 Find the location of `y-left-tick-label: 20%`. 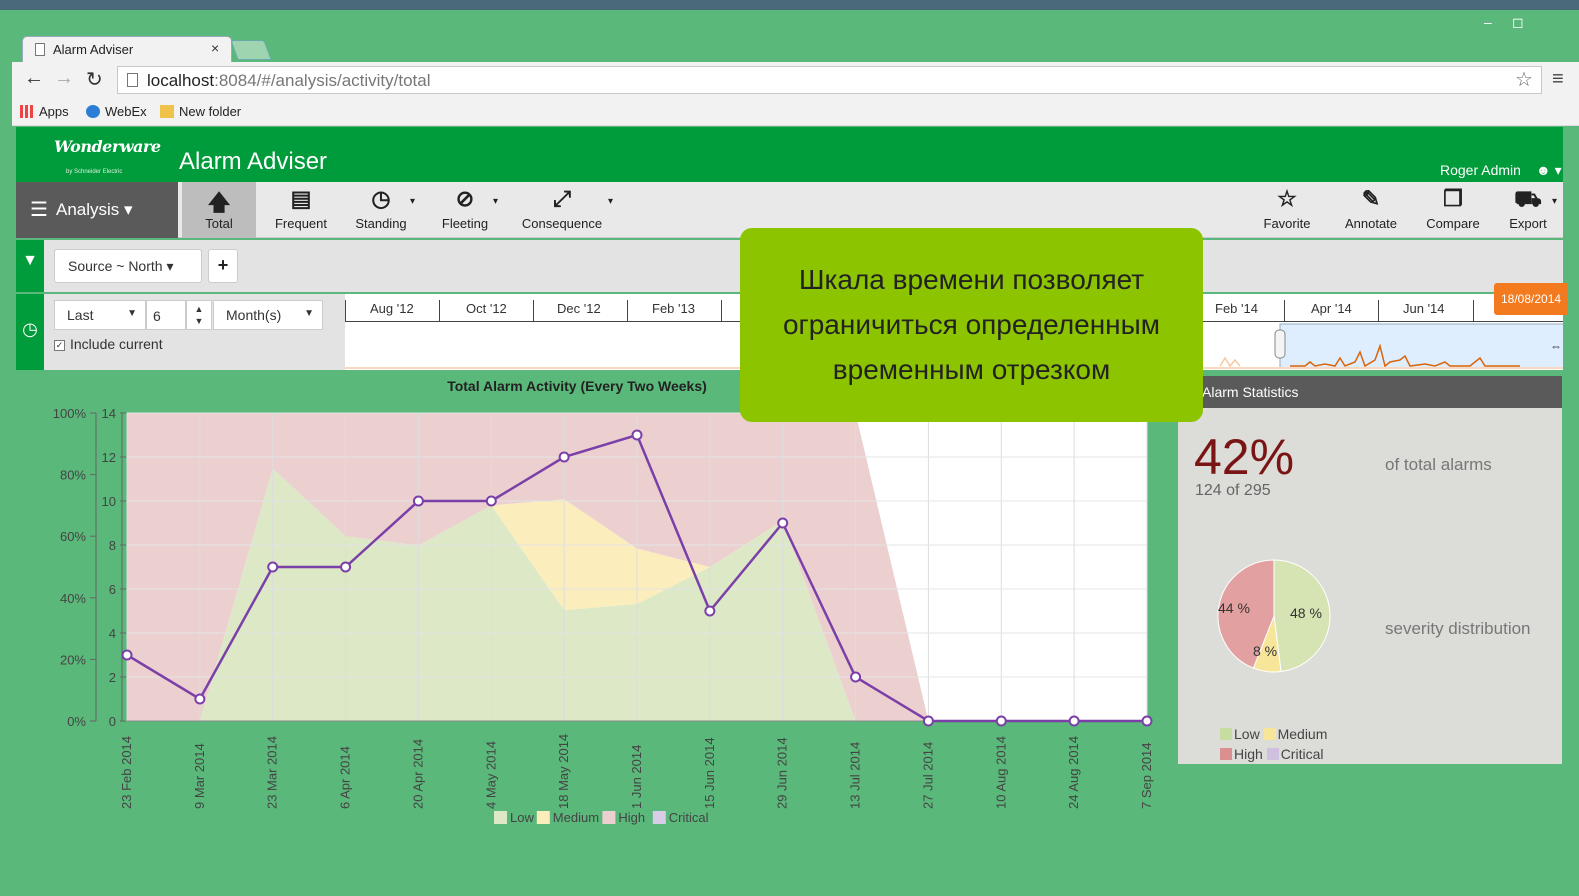

y-left-tick-label: 20% is located at coordinates (73, 659).